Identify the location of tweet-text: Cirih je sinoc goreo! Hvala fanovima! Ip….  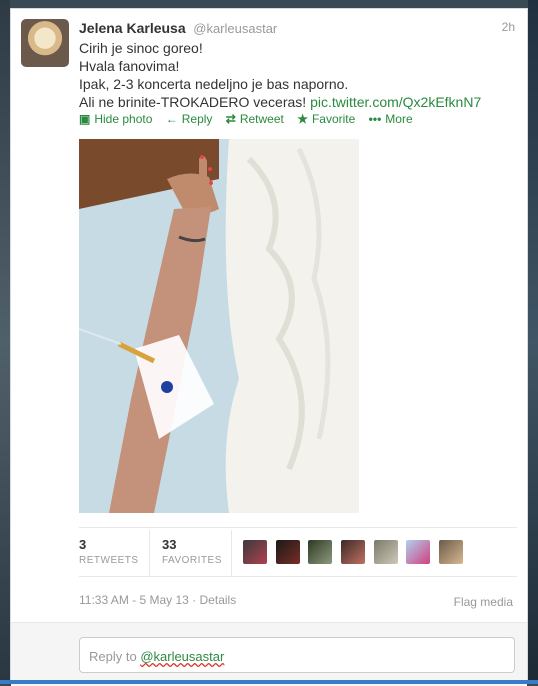
(299, 75).